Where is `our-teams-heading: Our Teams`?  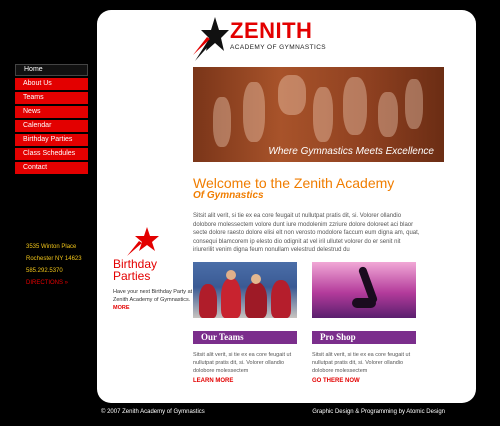
our-teams-heading: Our Teams is located at coordinates (245, 337).